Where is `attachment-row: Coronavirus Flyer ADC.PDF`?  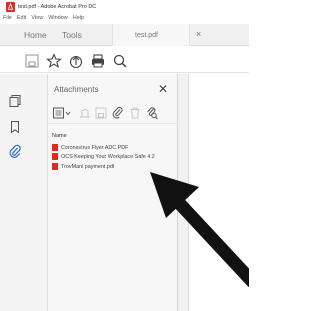 attachment-row: Coronavirus Flyer ADC.PDF is located at coordinates (113, 147).